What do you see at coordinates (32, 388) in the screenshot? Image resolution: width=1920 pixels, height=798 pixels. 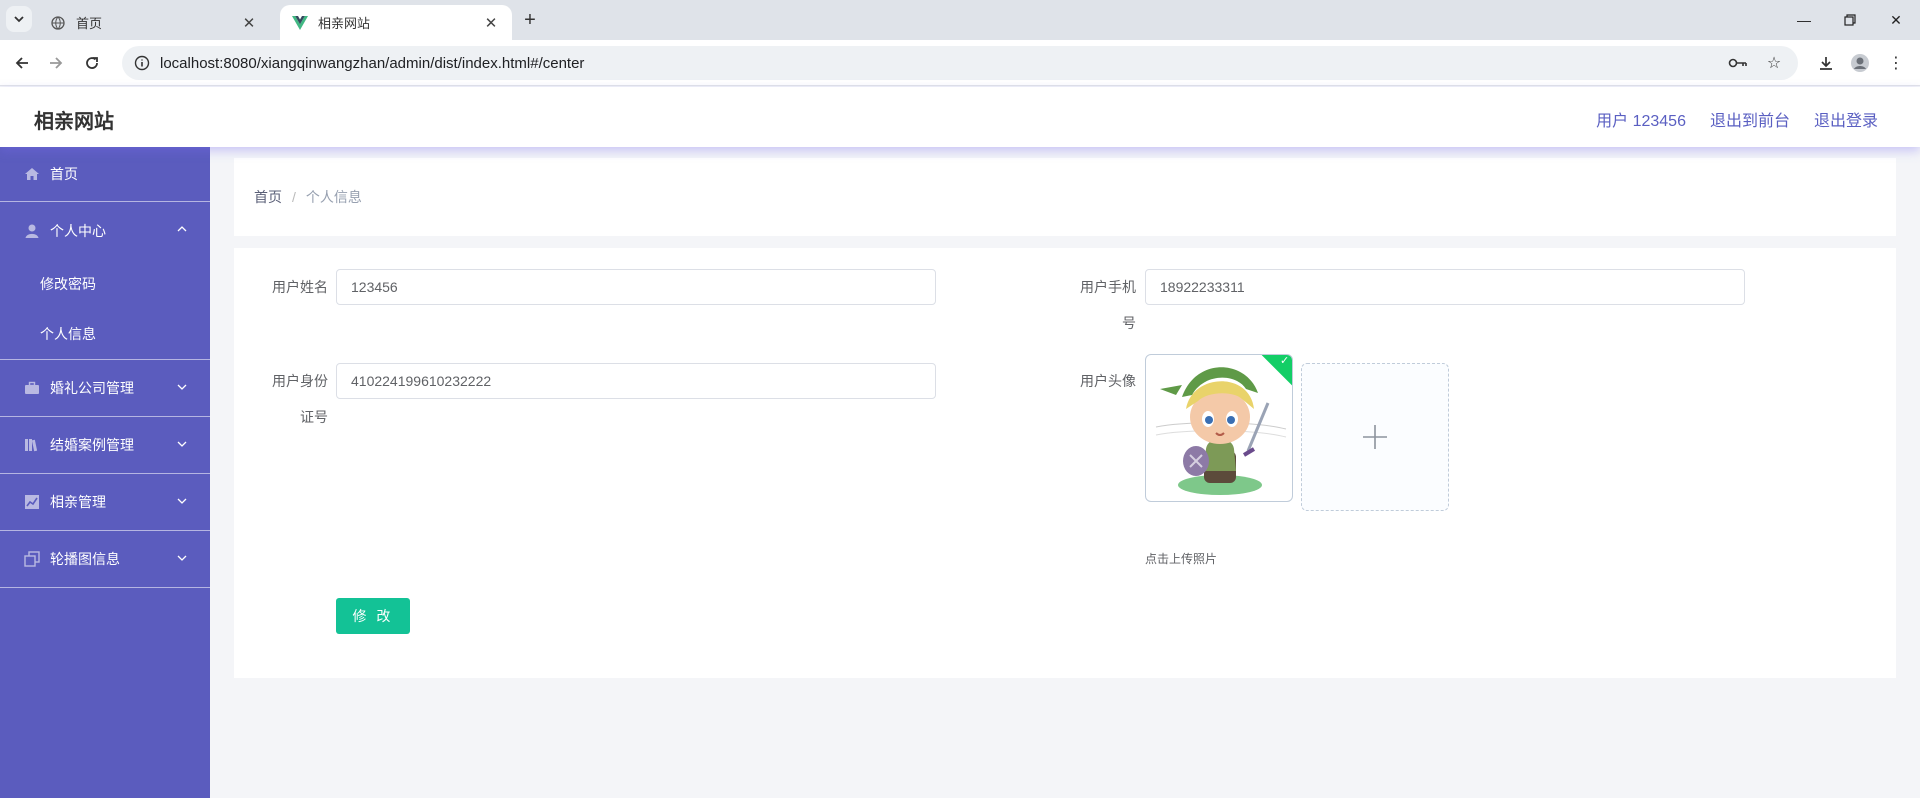 I see `briefcase-icon` at bounding box center [32, 388].